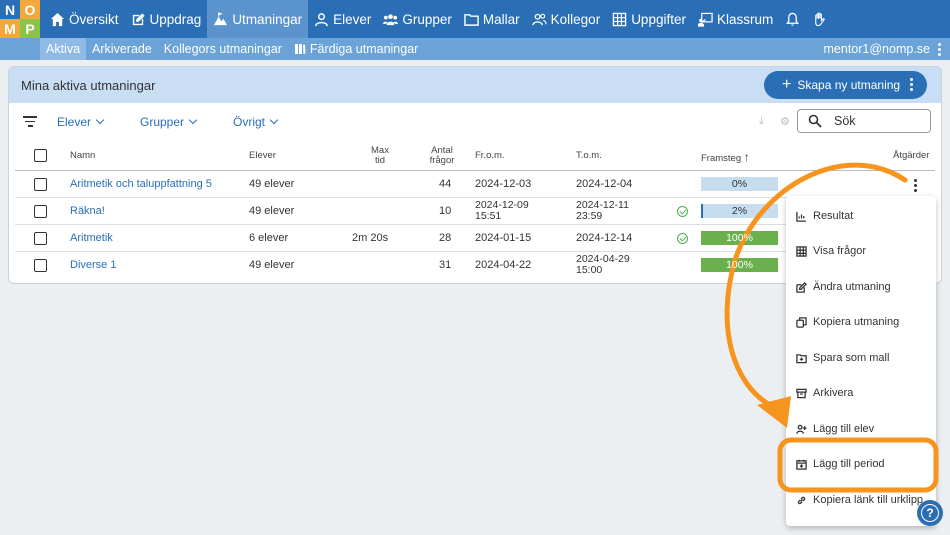 The image size is (950, 535). What do you see at coordinates (801, 393) in the screenshot?
I see `archive-icon` at bounding box center [801, 393].